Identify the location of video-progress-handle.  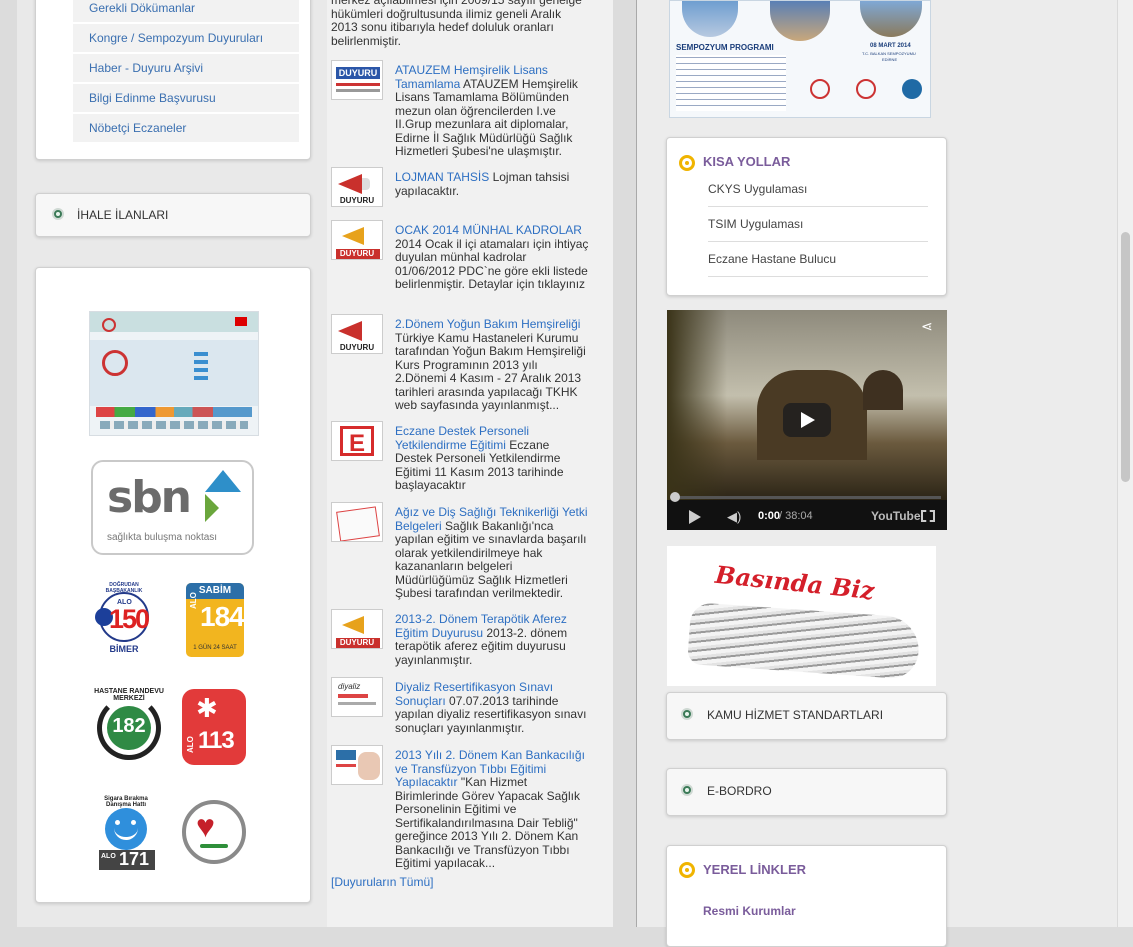
(675, 497).